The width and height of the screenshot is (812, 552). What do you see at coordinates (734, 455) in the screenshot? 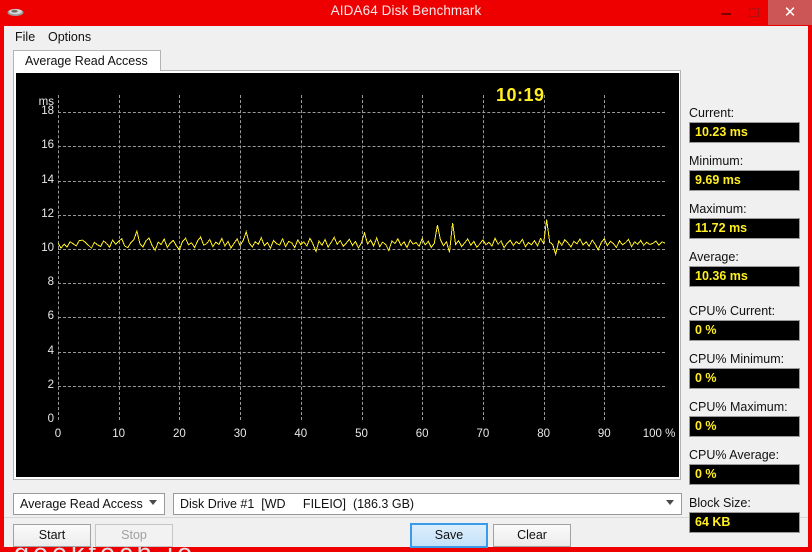
I see `stat-label: CPU% Average:` at bounding box center [734, 455].